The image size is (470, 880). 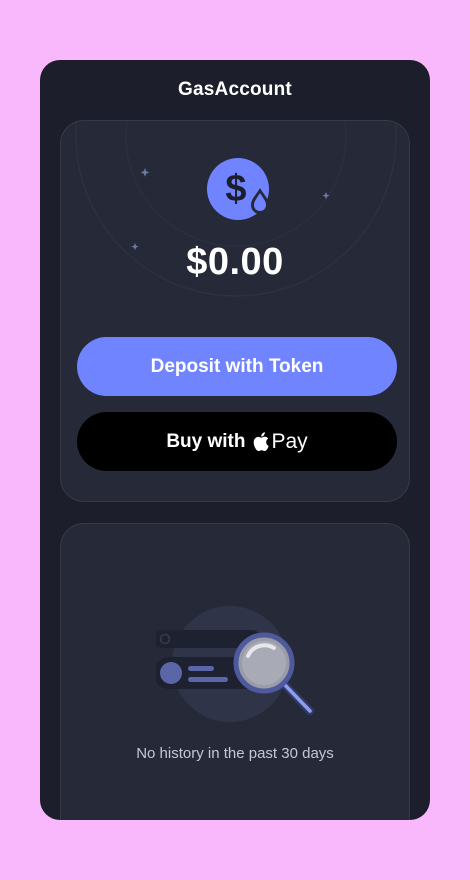 I want to click on decorative-background, so click(x=236, y=209).